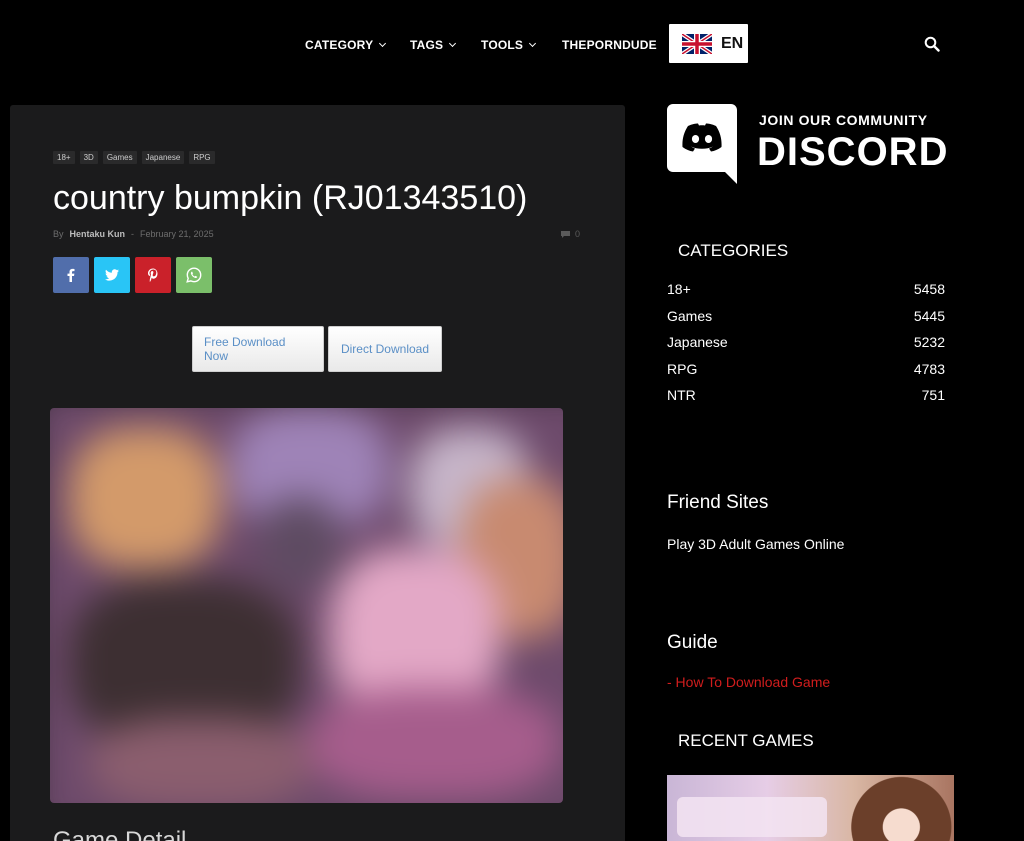  I want to click on category-item: 18+ 5458, so click(806, 294).